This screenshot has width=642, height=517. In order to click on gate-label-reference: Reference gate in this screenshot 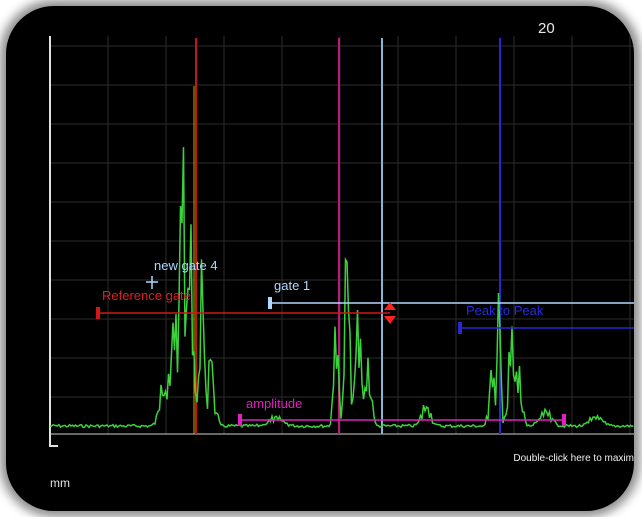, I will do `click(146, 295)`.